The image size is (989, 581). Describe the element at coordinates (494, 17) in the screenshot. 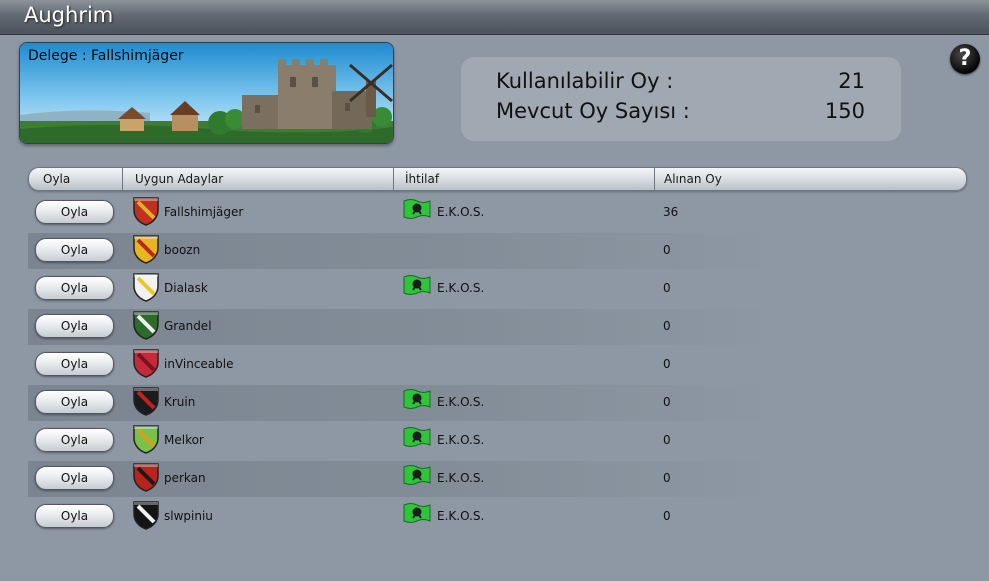

I see `title-bar: Aughrim` at that location.